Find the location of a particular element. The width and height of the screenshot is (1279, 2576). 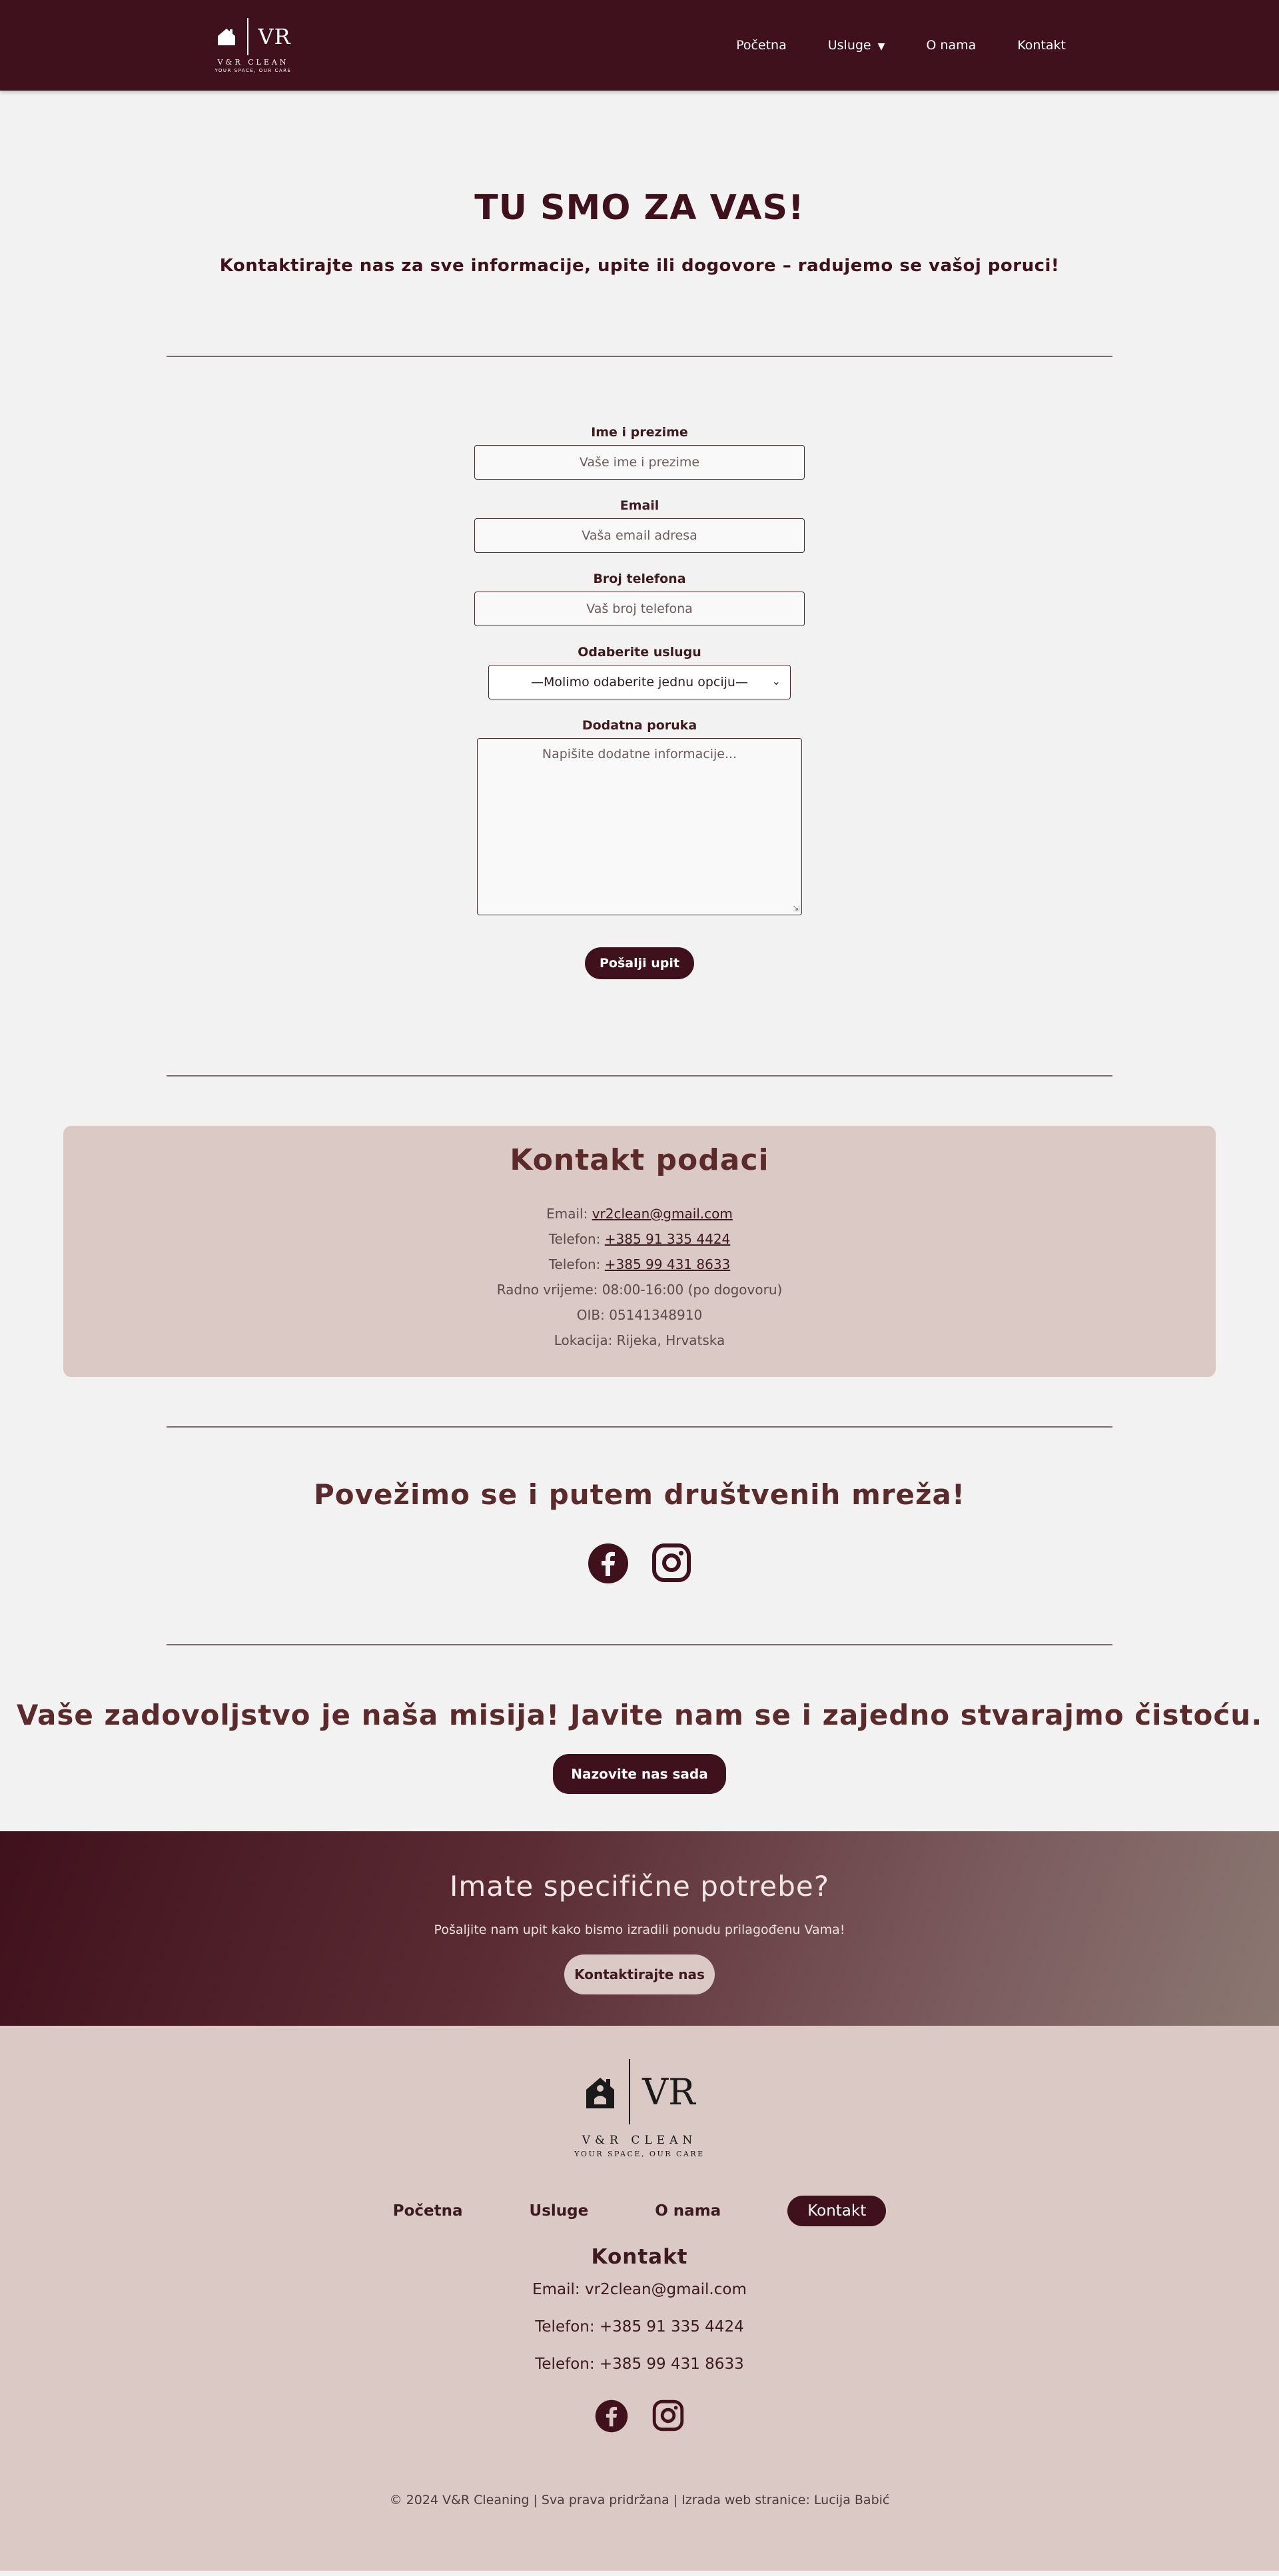

footer-nav-item-usluge: Usluge is located at coordinates (559, 2211).